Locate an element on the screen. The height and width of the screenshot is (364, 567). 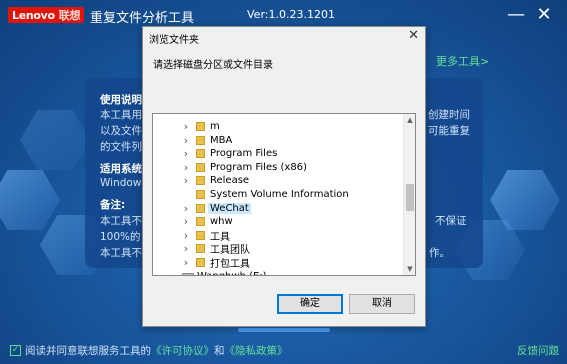
cancel-button: 取消 is located at coordinates (382, 304).